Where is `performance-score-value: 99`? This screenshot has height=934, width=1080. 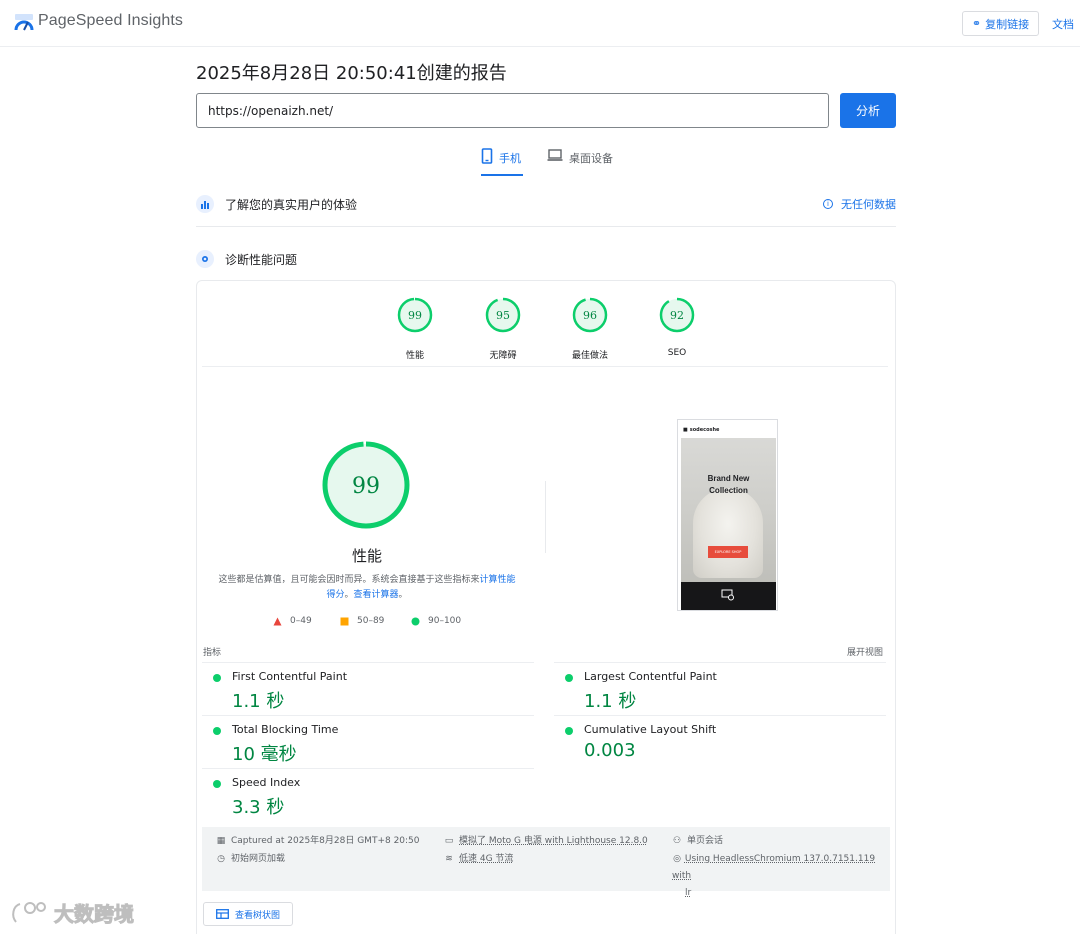 performance-score-value: 99 is located at coordinates (366, 486).